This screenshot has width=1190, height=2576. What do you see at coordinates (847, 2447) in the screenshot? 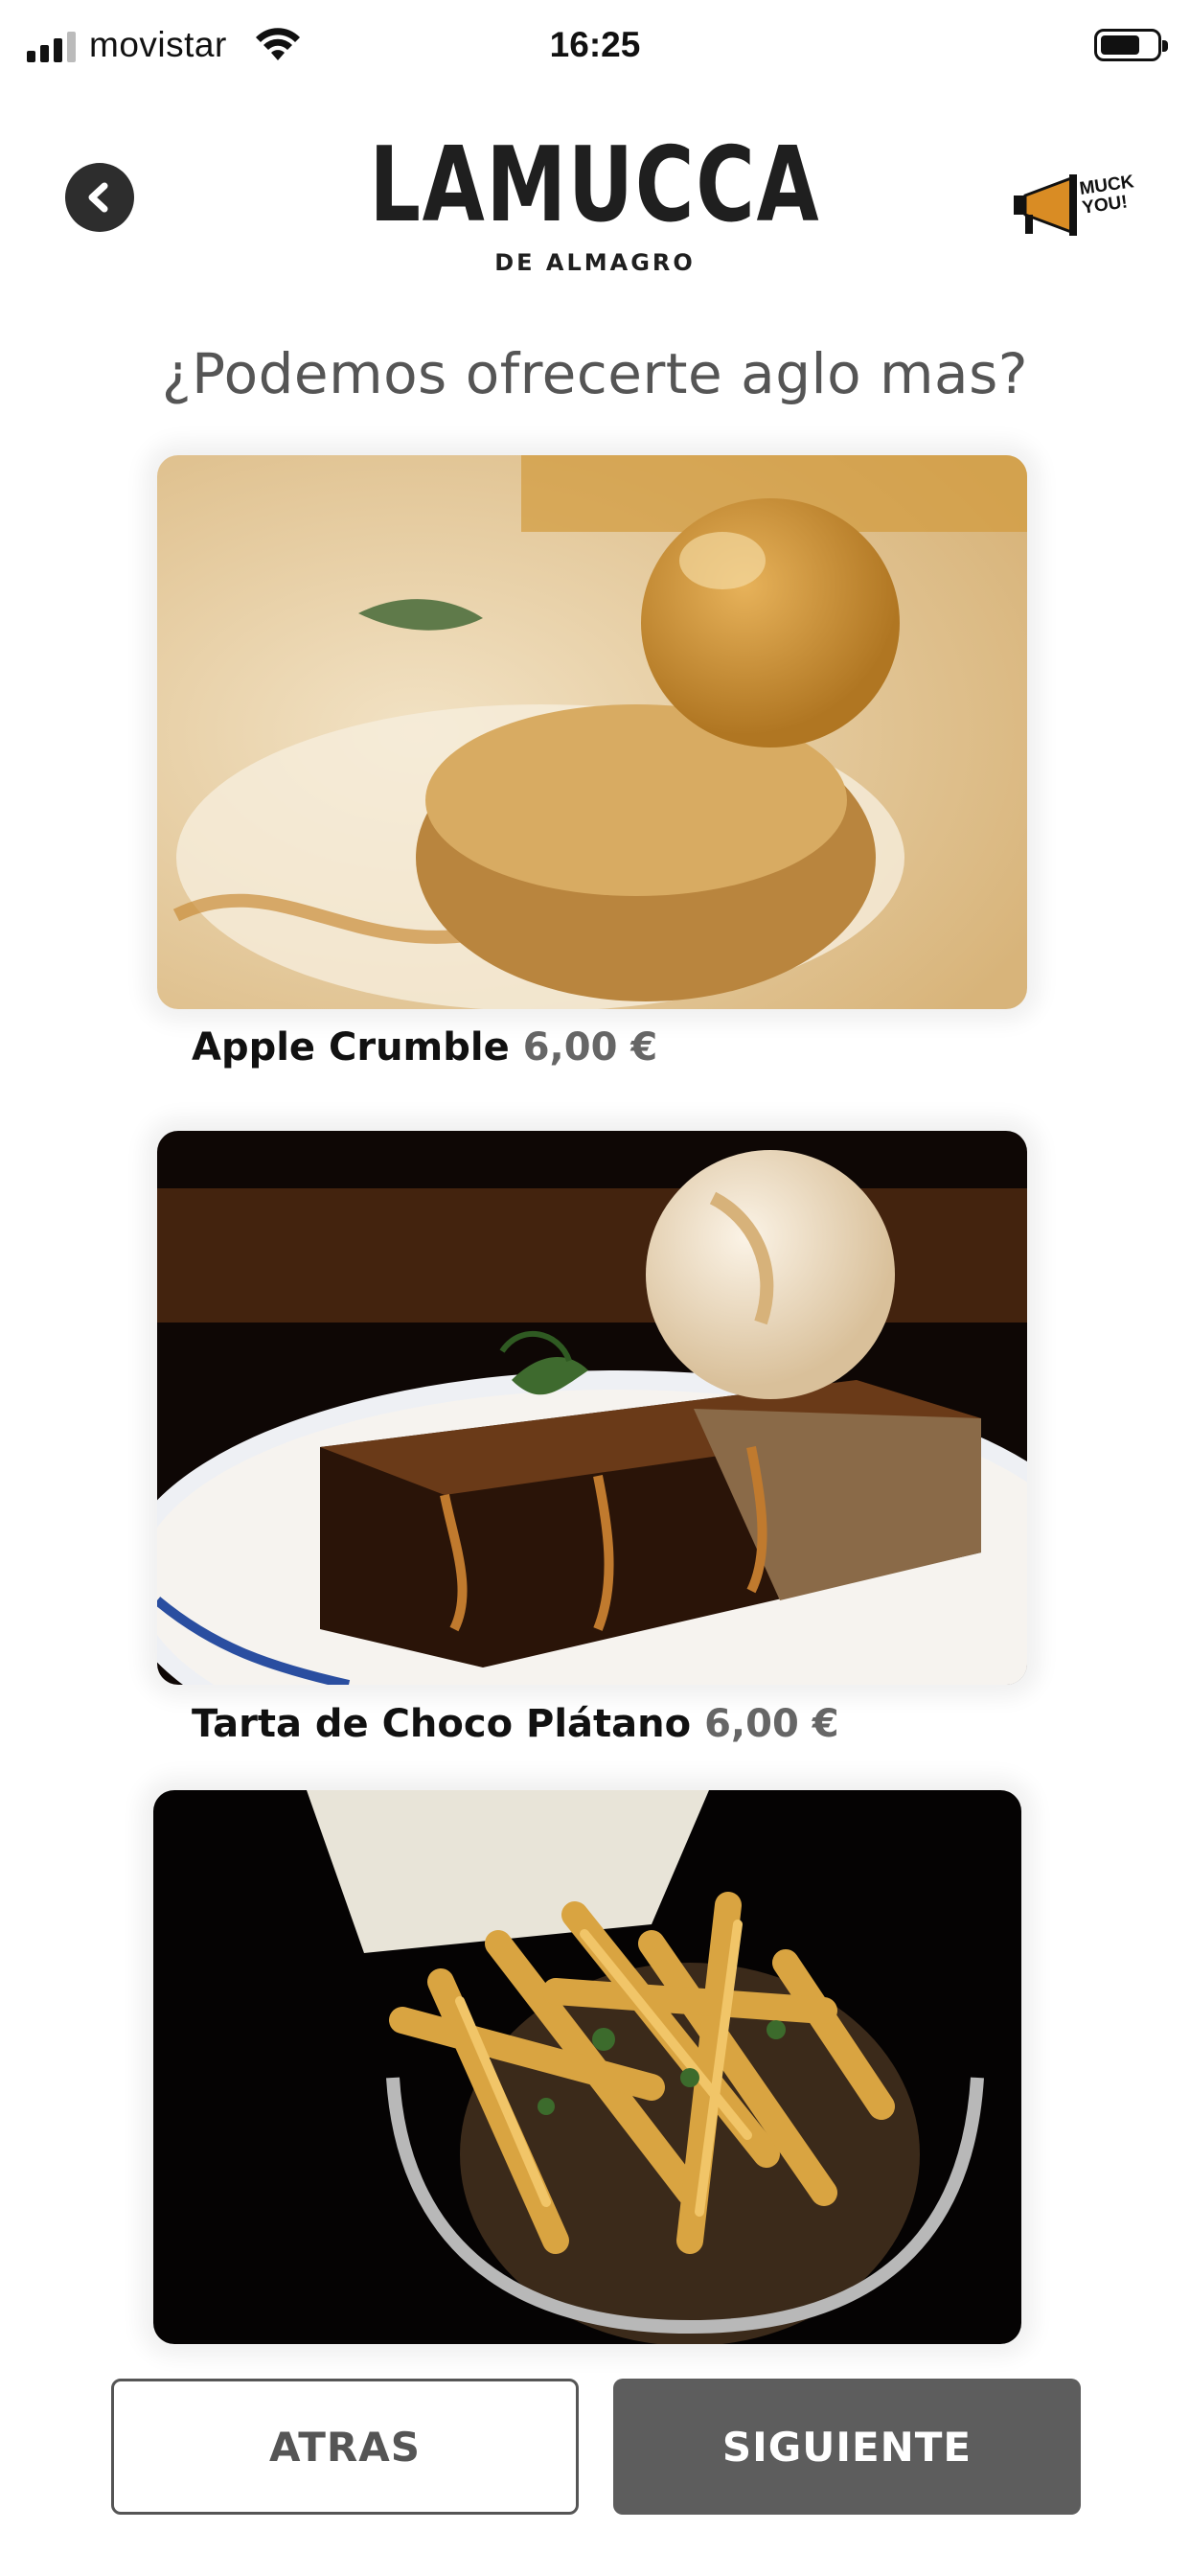
I see `next-button: SIGUIENTE` at bounding box center [847, 2447].